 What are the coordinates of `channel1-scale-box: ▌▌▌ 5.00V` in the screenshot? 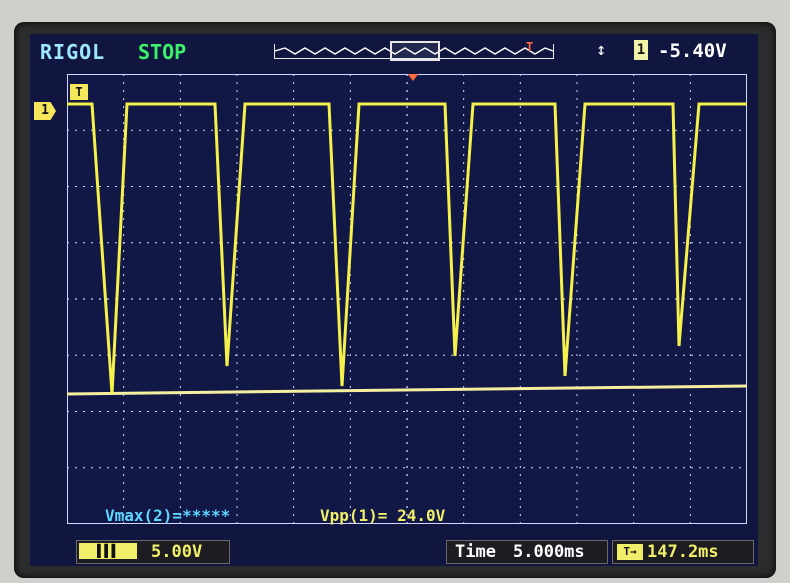 It's located at (153, 552).